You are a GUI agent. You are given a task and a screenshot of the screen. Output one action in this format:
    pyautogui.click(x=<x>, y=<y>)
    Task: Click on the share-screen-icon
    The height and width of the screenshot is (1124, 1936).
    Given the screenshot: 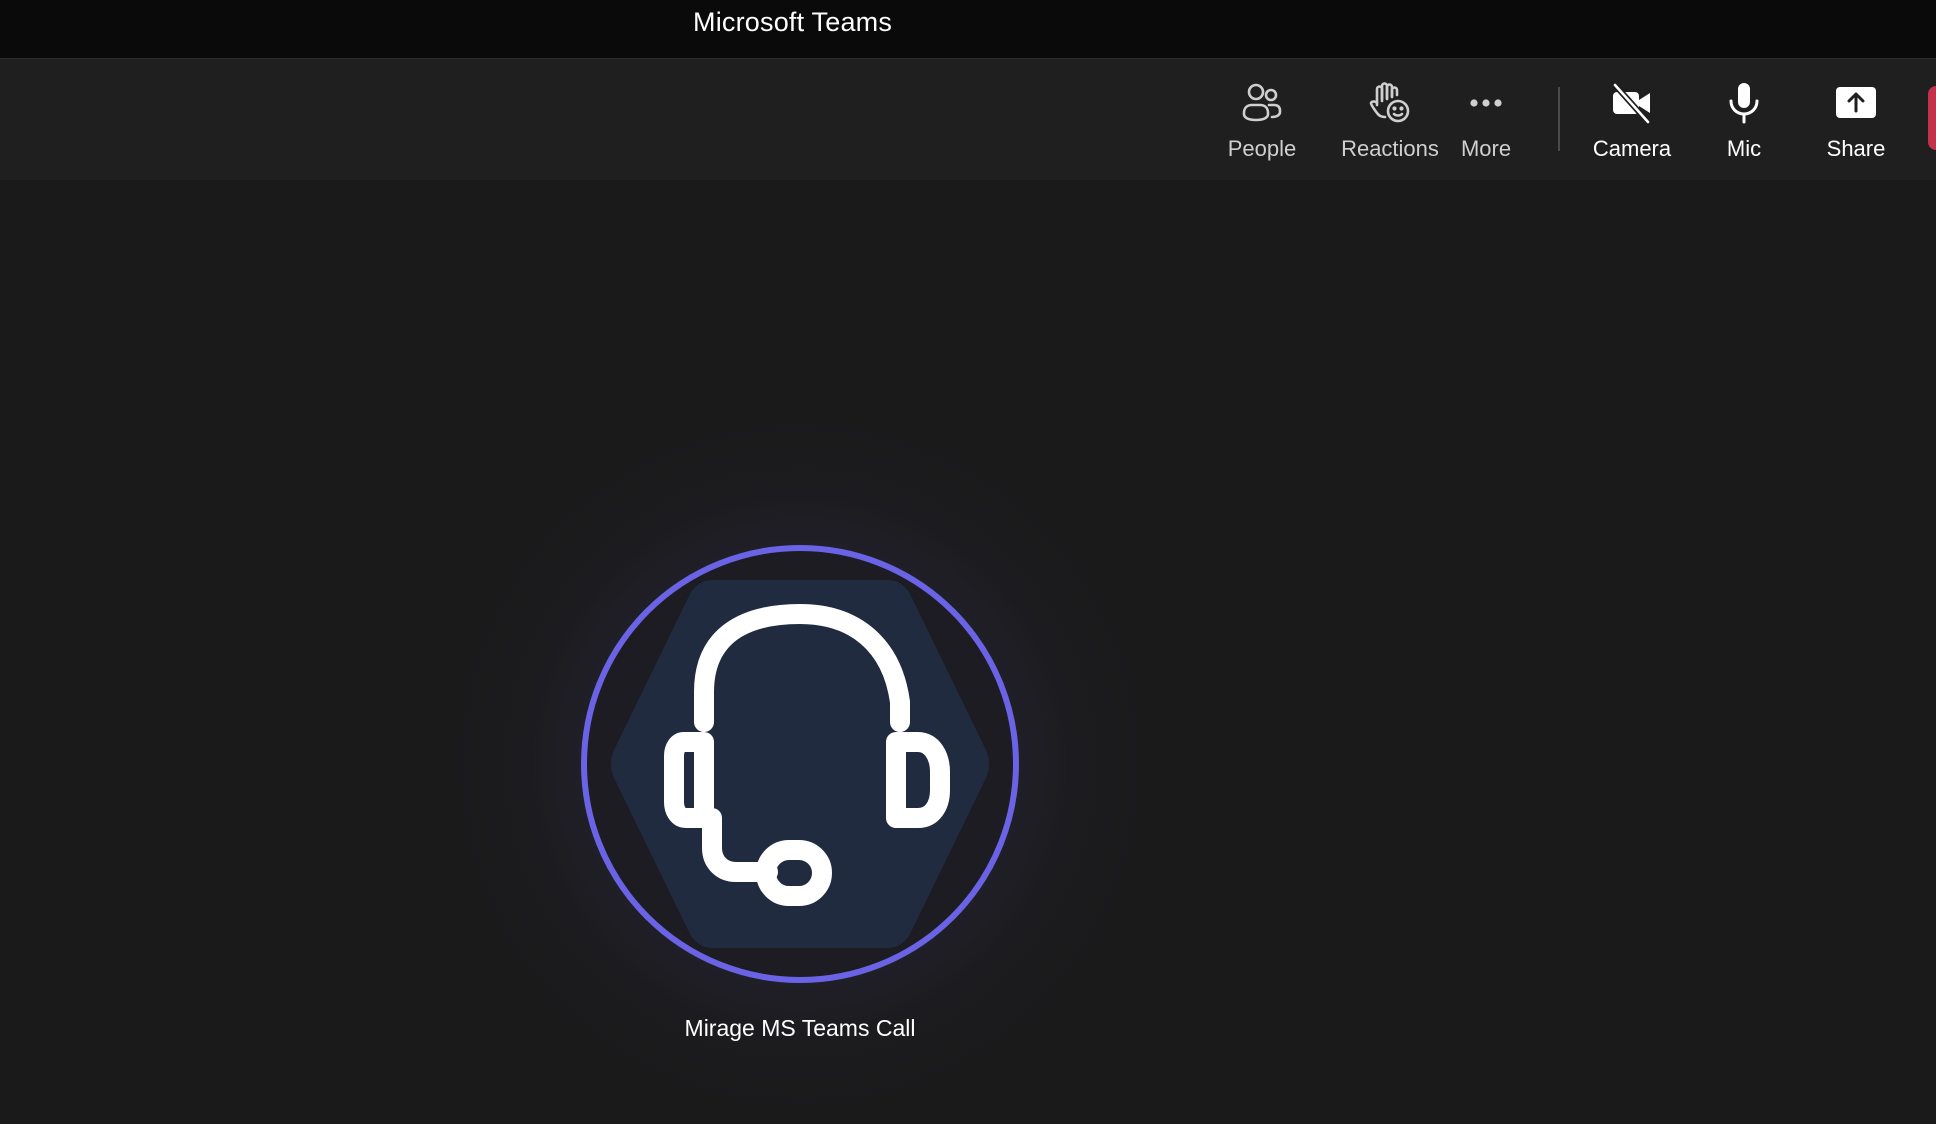 What is the action you would take?
    pyautogui.click(x=1856, y=103)
    